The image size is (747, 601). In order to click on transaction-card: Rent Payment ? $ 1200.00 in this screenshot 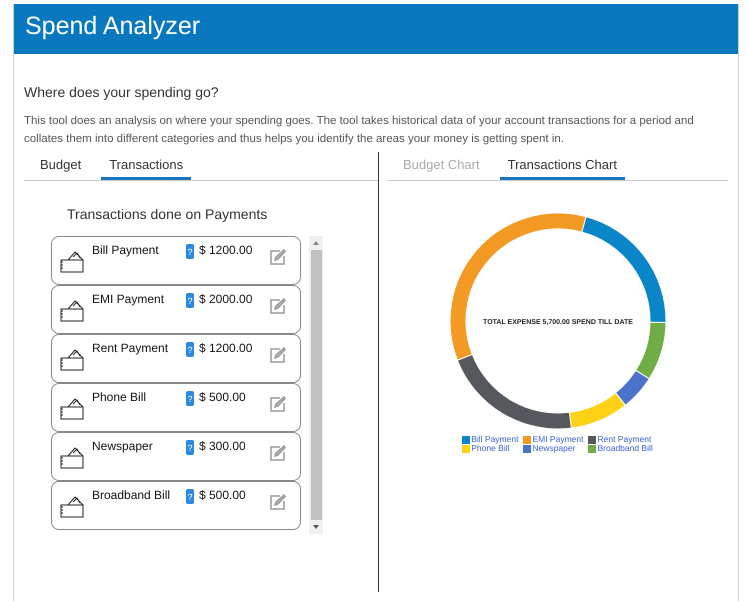, I will do `click(176, 358)`.